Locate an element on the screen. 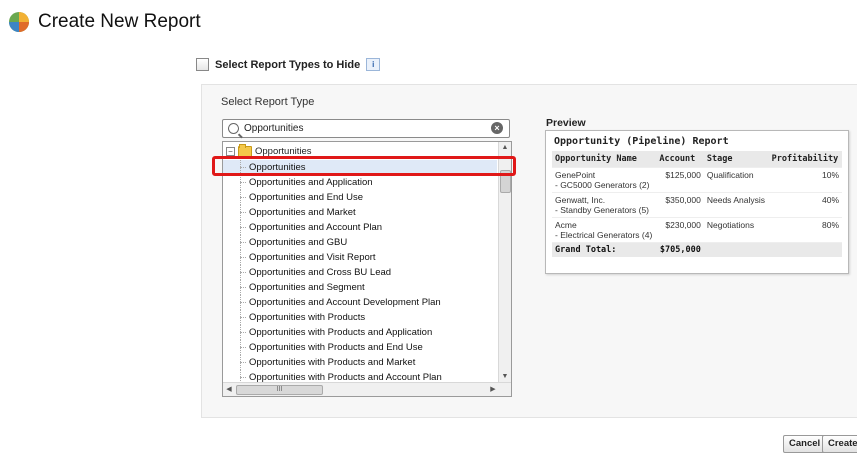 This screenshot has width=857, height=453. preview-label: Preview is located at coordinates (566, 123).